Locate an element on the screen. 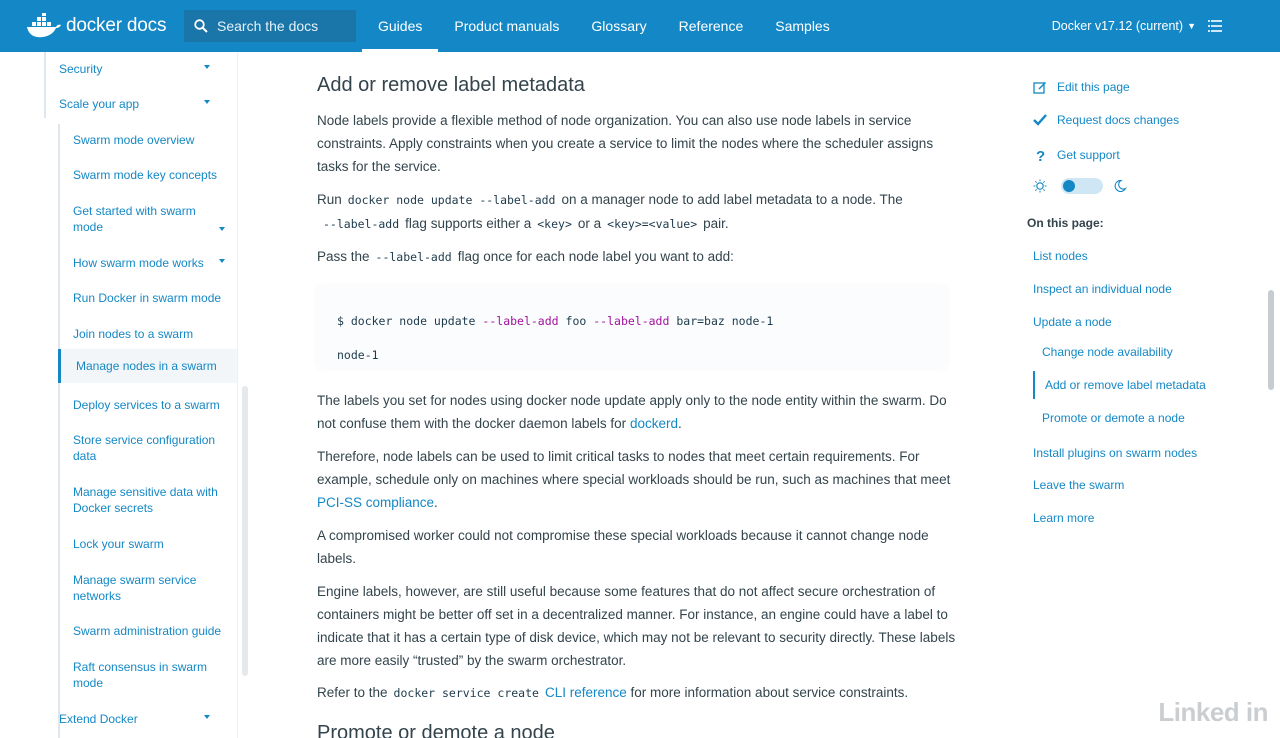 The height and width of the screenshot is (738, 1280). edit-icon is located at coordinates (1039, 88).